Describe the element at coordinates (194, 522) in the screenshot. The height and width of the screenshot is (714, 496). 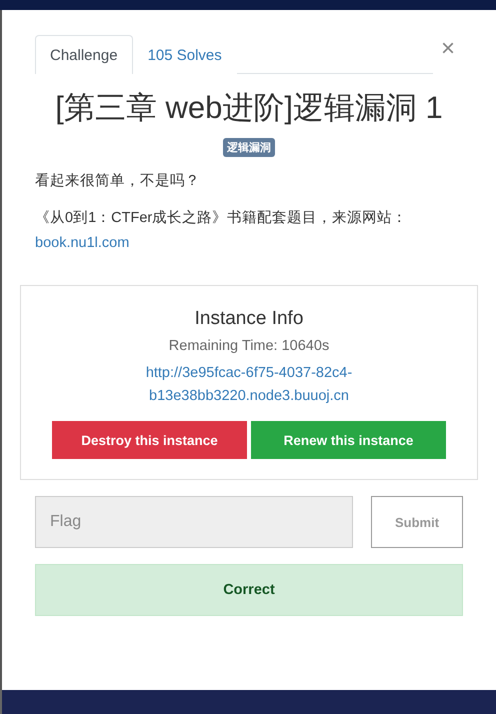
I see `flag-input: Flag` at that location.